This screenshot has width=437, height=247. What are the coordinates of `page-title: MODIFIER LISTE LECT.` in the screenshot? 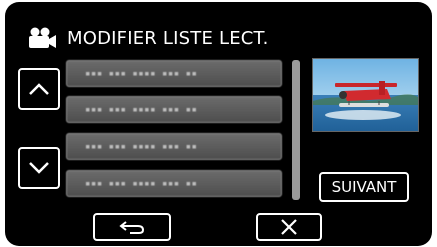 It's located at (168, 38).